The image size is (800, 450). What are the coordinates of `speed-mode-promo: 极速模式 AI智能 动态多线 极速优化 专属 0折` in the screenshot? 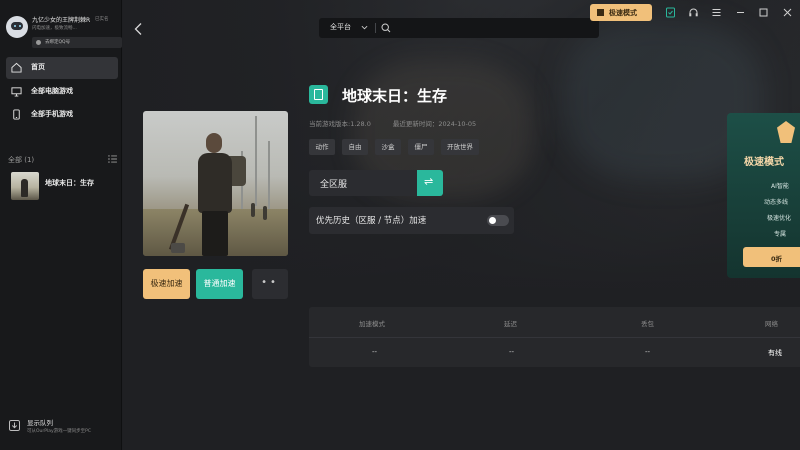 It's located at (763, 195).